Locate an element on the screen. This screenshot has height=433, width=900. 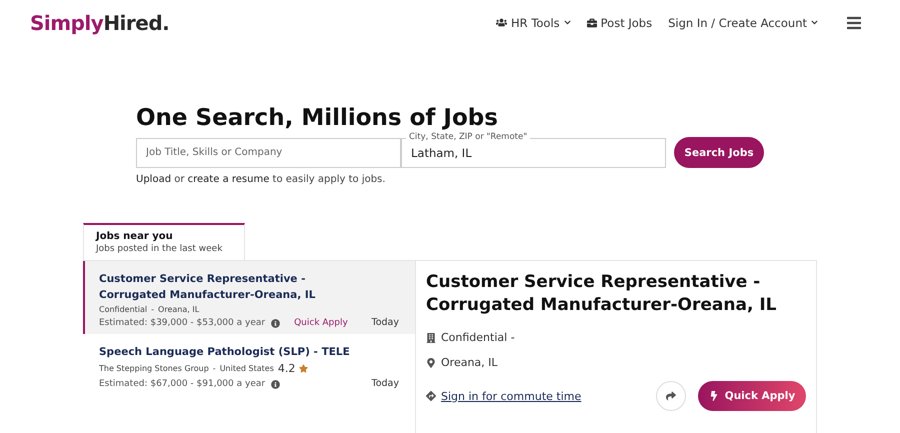
menu-icon is located at coordinates (854, 22).